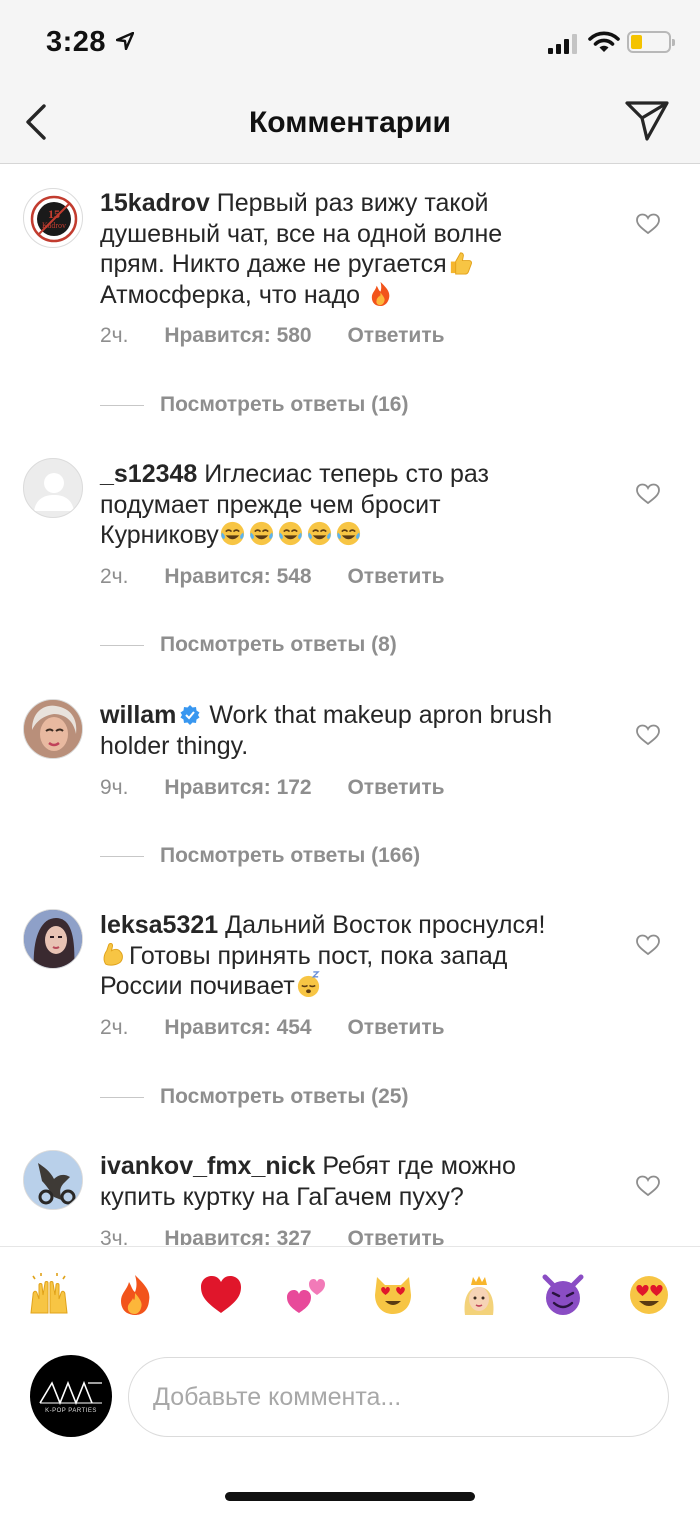 This screenshot has height=1515, width=700. I want to click on battery-icon, so click(651, 42).